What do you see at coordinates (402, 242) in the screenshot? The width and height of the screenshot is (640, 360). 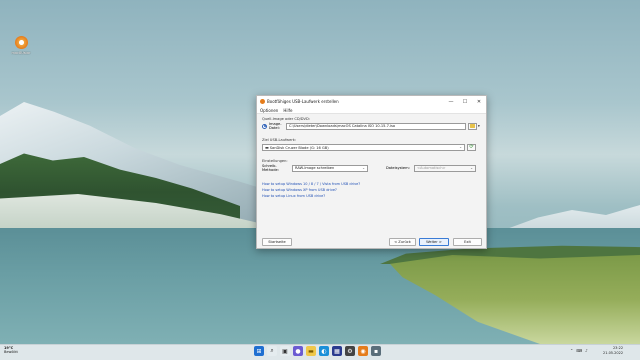 I see `back-button: < Zurück` at bounding box center [402, 242].